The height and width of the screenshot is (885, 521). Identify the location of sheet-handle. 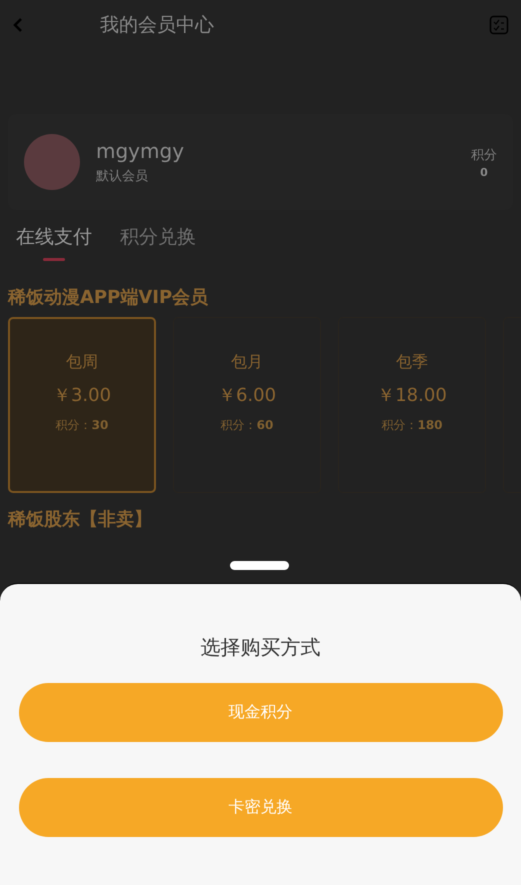
(259, 565).